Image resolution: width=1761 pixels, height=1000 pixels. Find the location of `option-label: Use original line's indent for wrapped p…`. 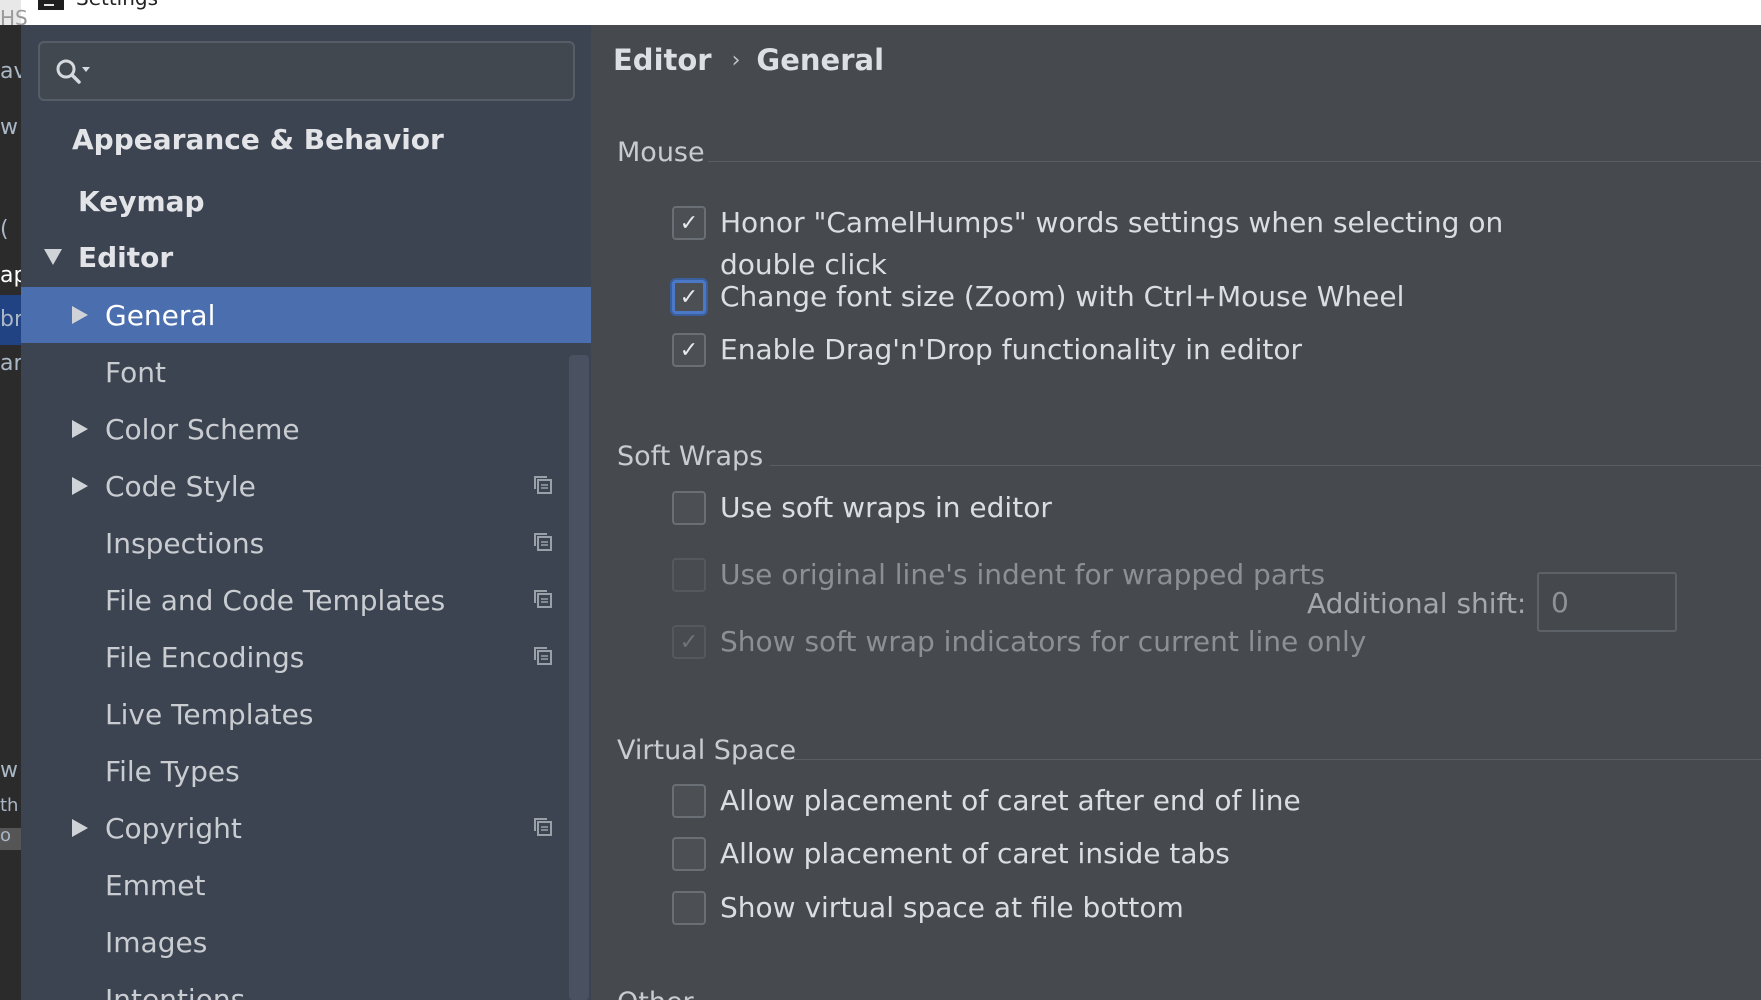

option-label: Use original line's indent for wrapped p… is located at coordinates (1023, 574).